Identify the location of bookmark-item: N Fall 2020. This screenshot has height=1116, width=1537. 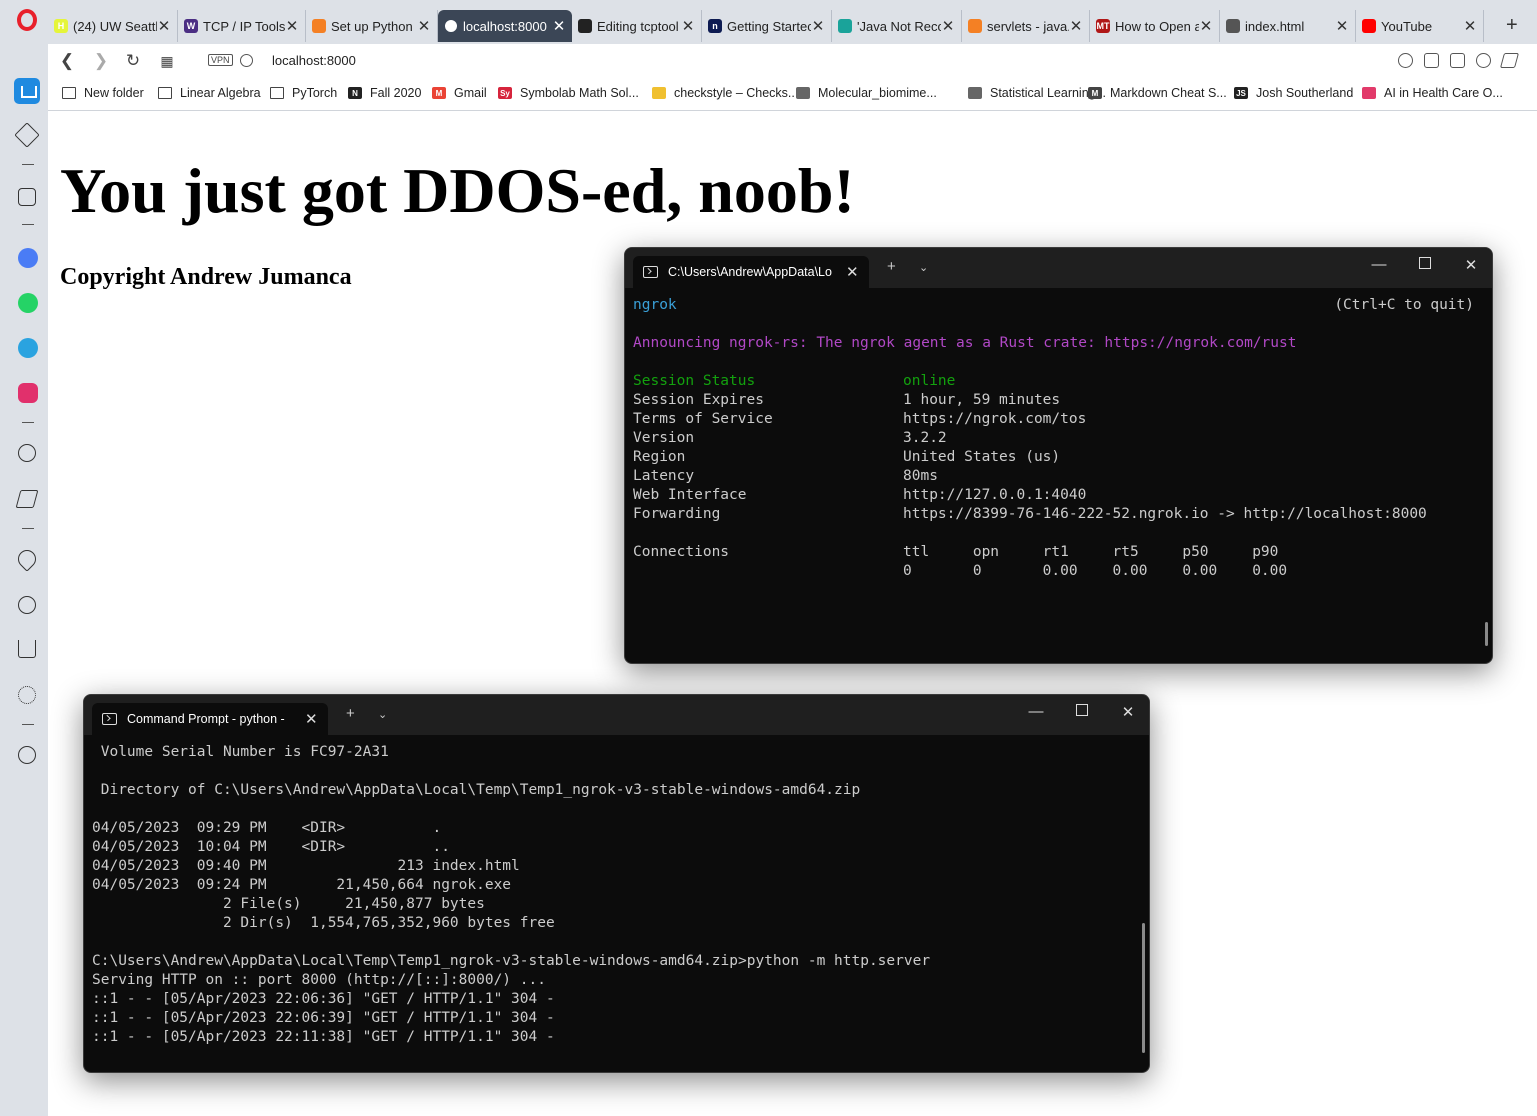
(384, 93).